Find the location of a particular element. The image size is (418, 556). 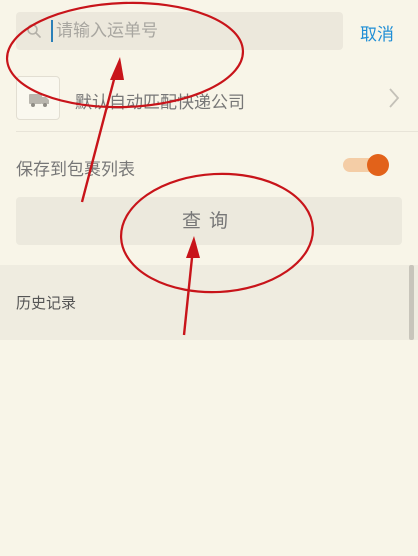

search-box is located at coordinates (179, 31).